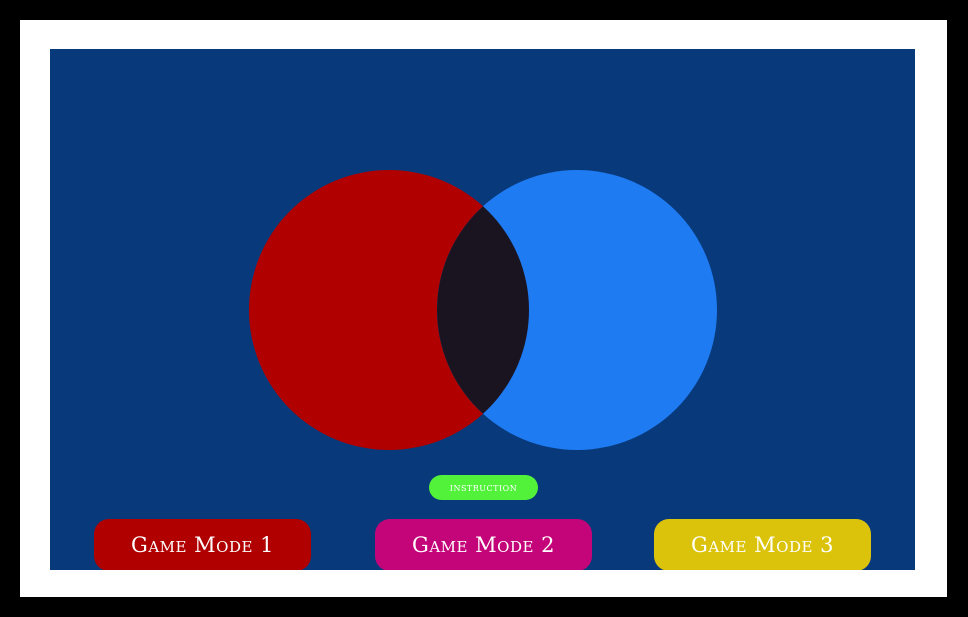 Image resolution: width=968 pixels, height=617 pixels. Describe the element at coordinates (202, 544) in the screenshot. I see `game-mode-1-button: Game Mode 1` at that location.